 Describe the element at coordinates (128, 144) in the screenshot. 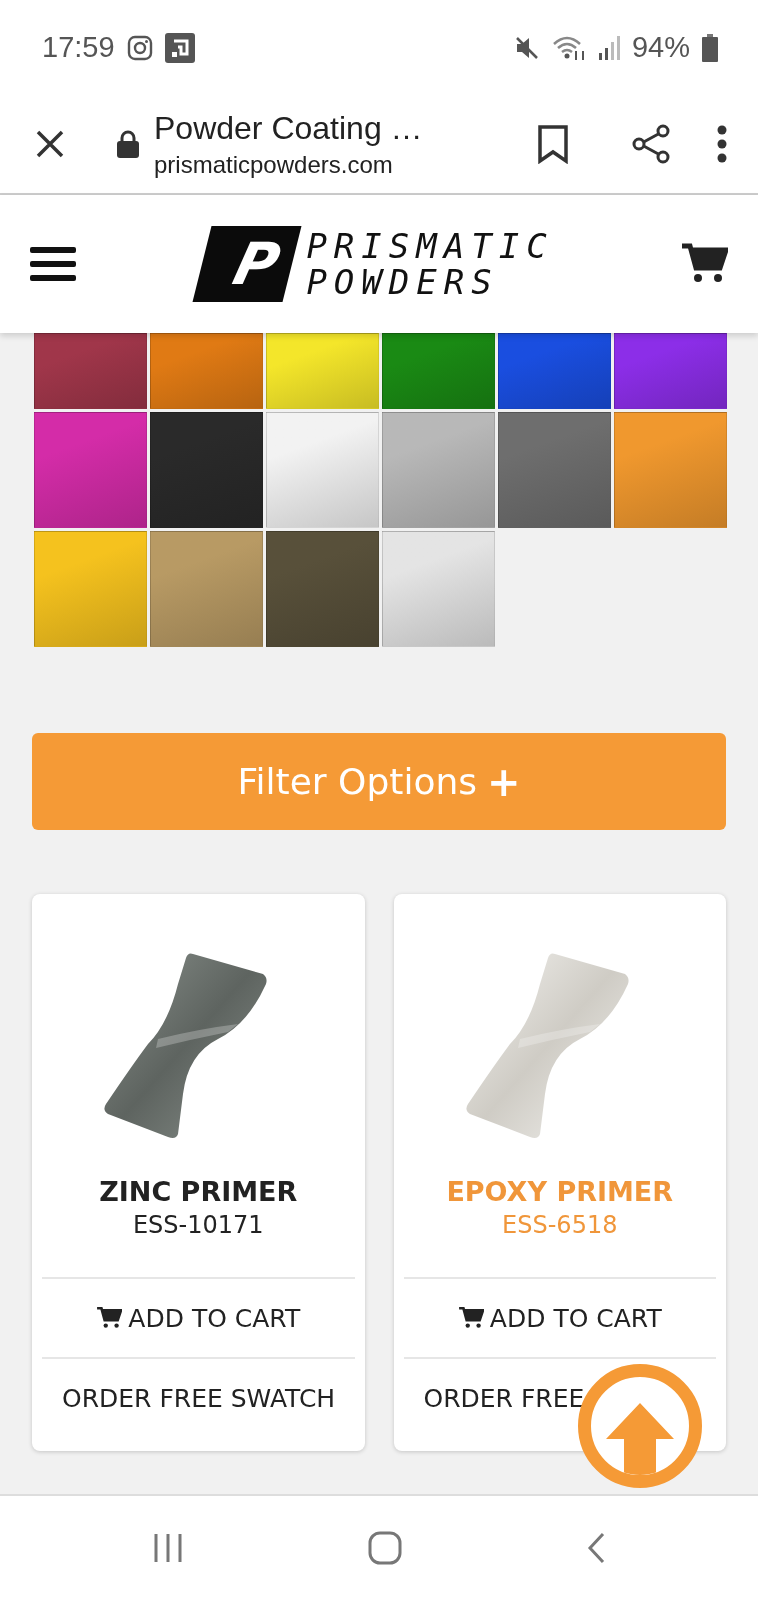

I see `lock-icon` at that location.